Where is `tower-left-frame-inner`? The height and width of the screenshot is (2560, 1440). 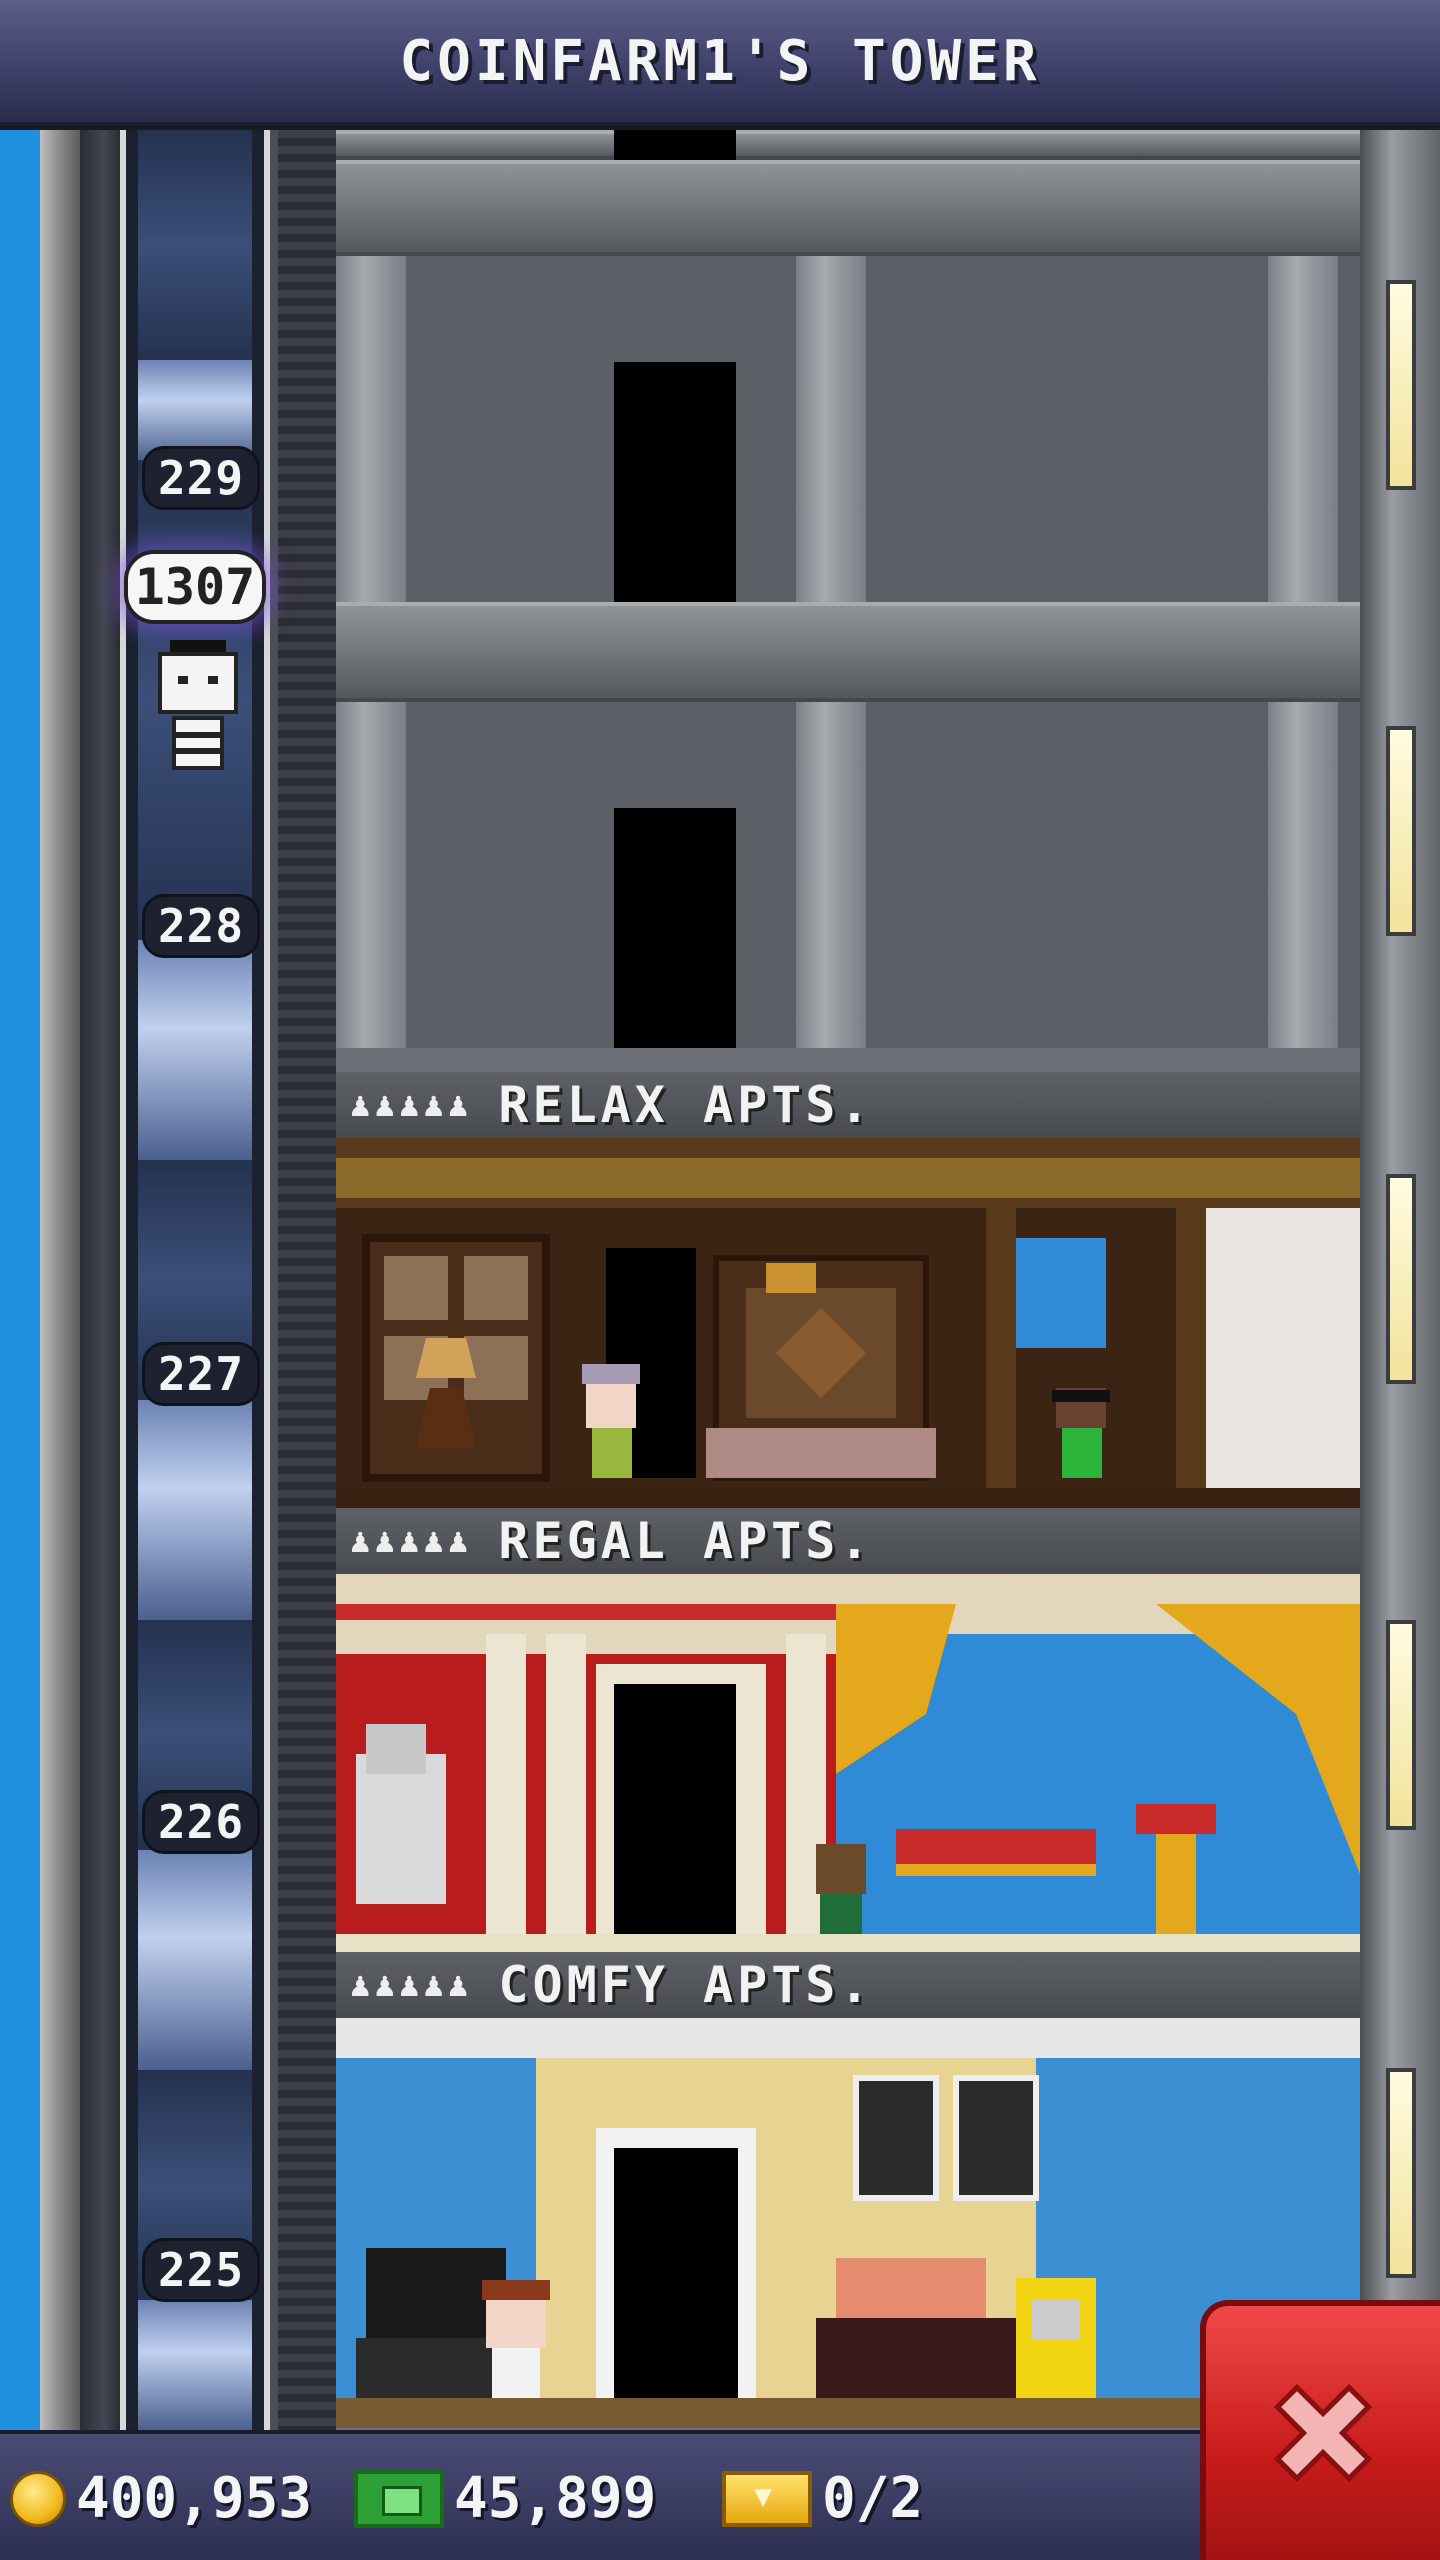
tower-left-frame-inner is located at coordinates (100, 1280).